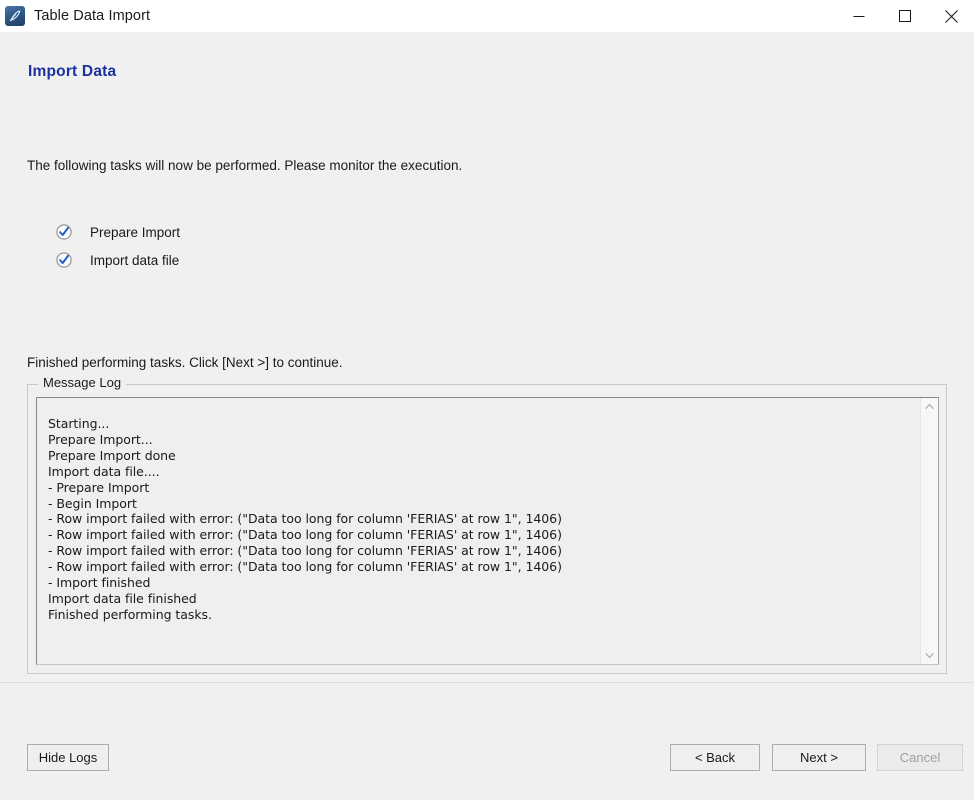  I want to click on page-title: Import Data, so click(72, 71).